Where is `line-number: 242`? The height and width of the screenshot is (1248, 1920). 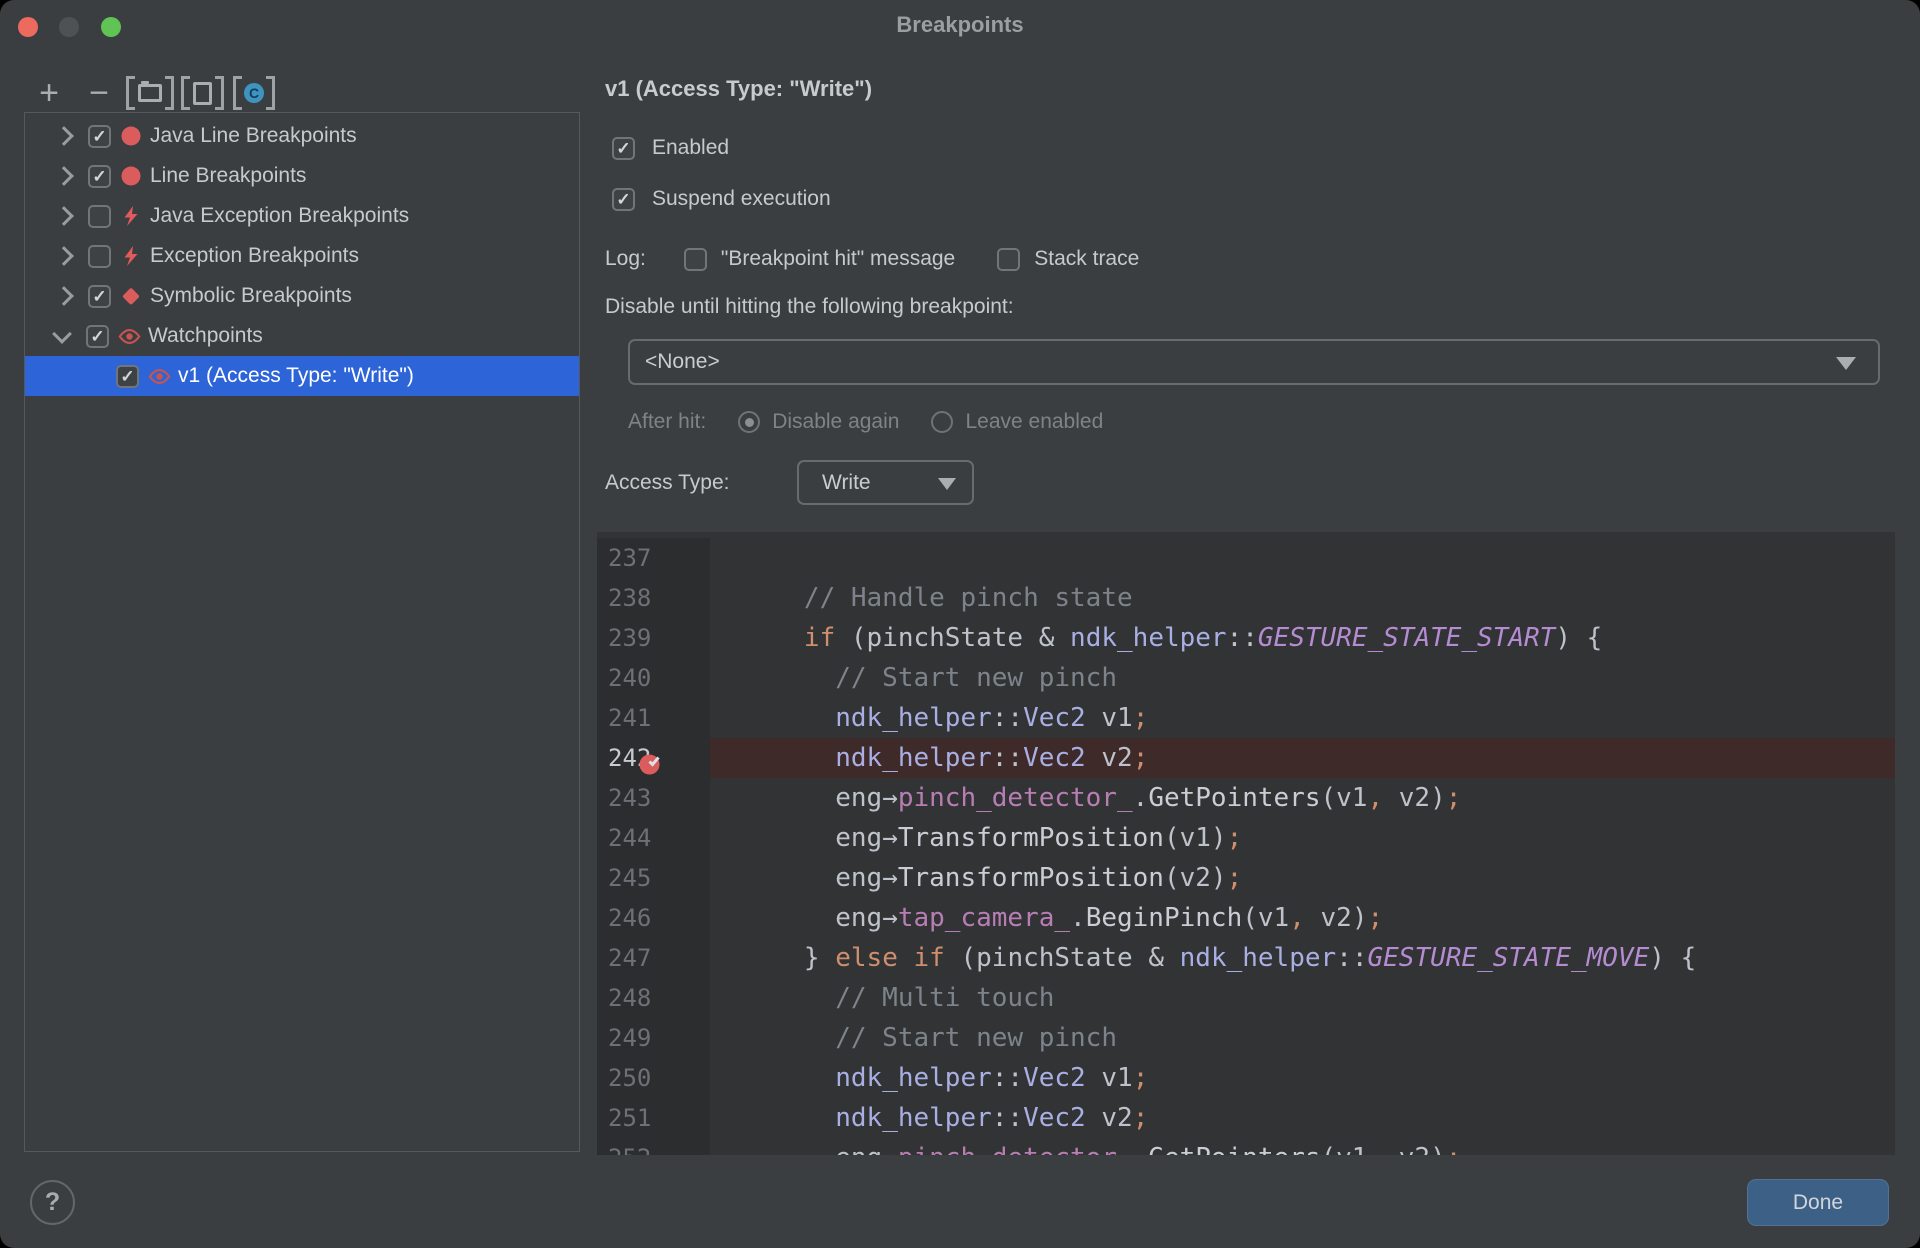
line-number: 242 is located at coordinates (653, 758).